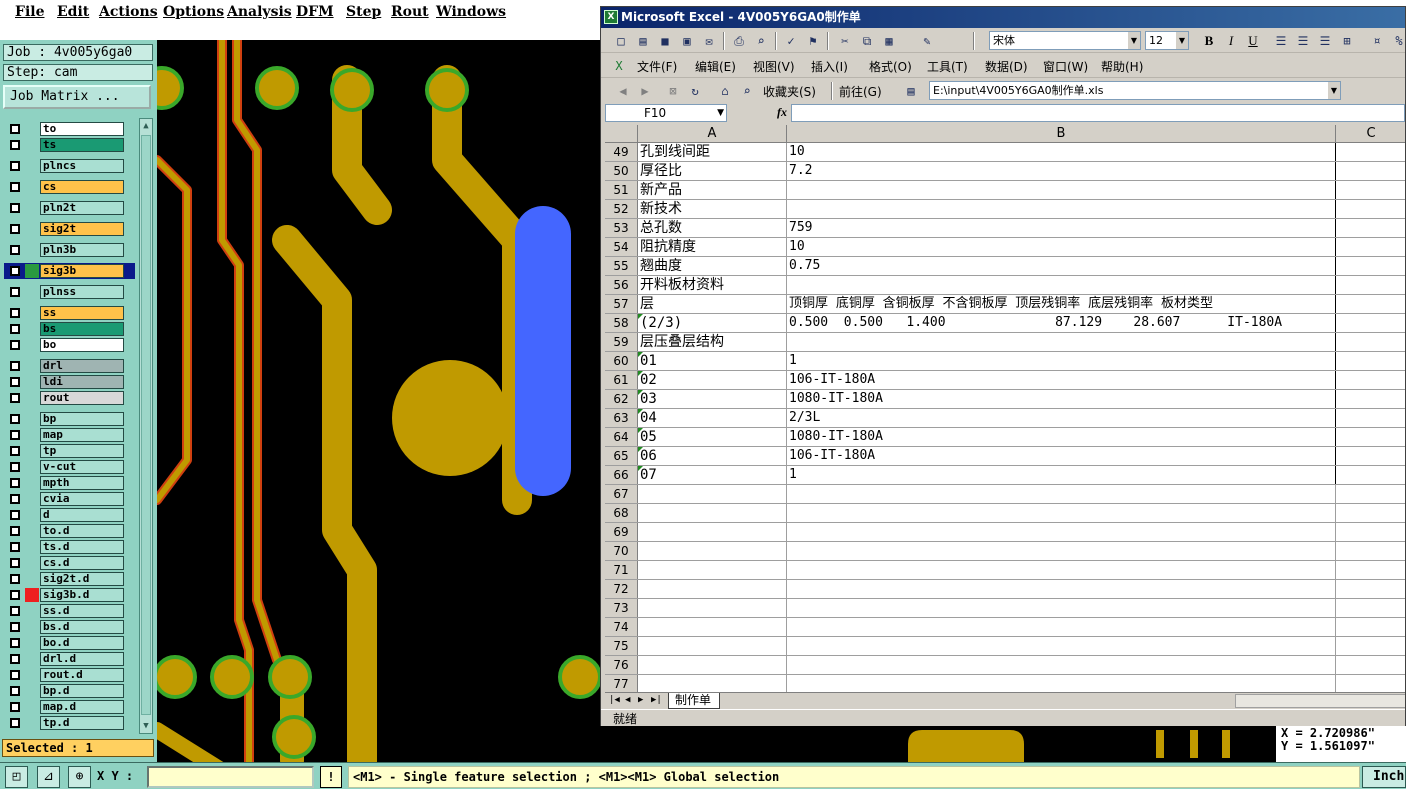 The width and height of the screenshot is (1406, 789). I want to click on row-header: 64, so click(621, 437).